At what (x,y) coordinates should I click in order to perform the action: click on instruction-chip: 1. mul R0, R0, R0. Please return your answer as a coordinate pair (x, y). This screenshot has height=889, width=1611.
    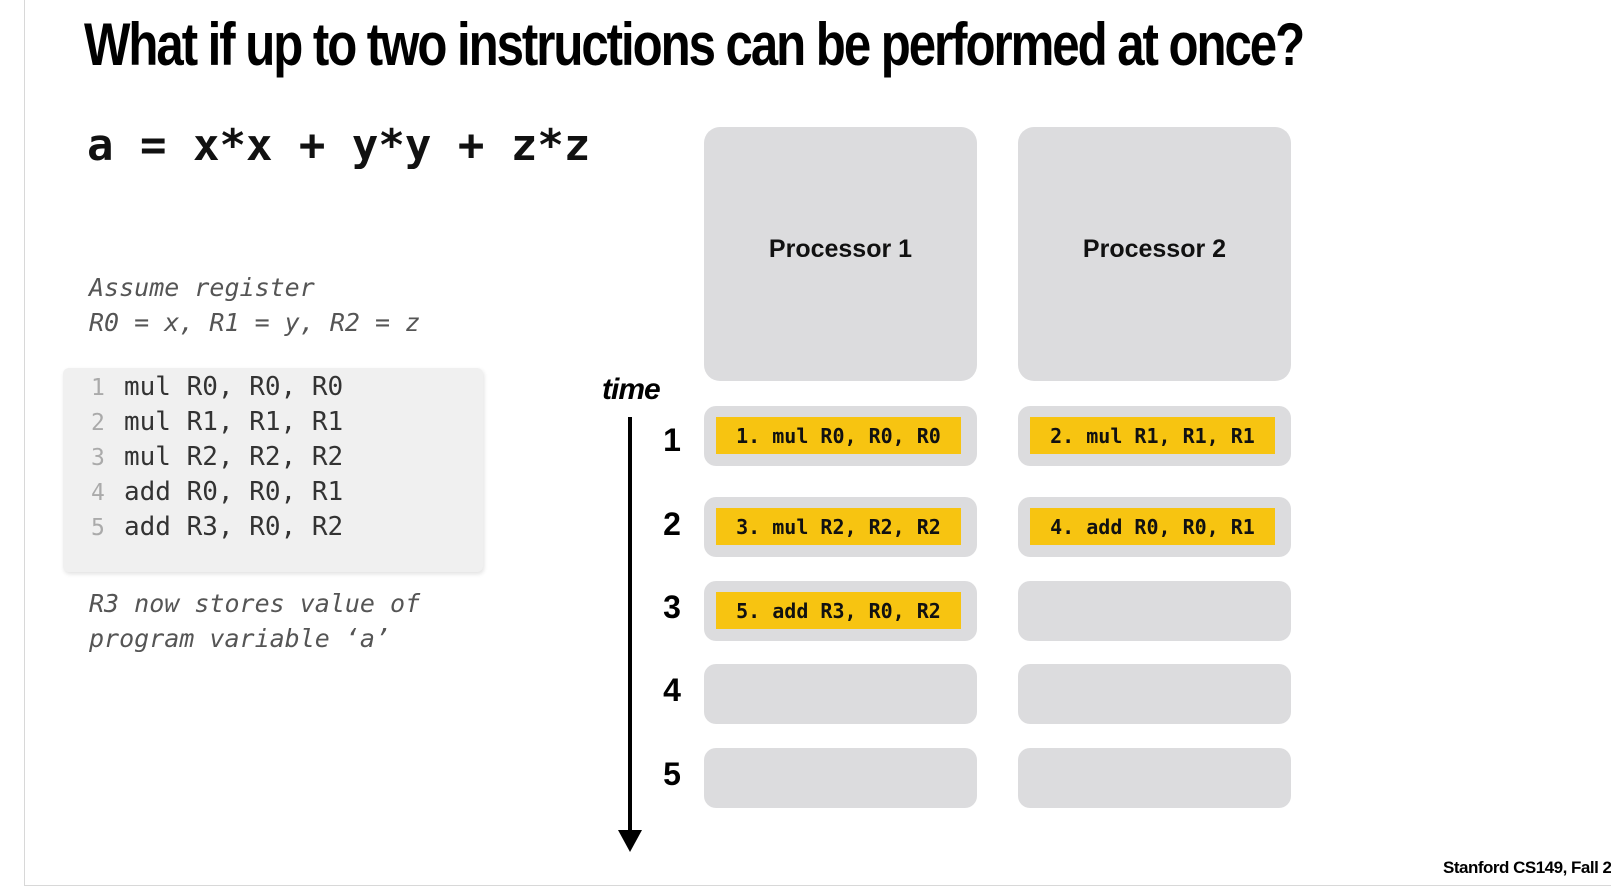
    Looking at the image, I should click on (838, 435).